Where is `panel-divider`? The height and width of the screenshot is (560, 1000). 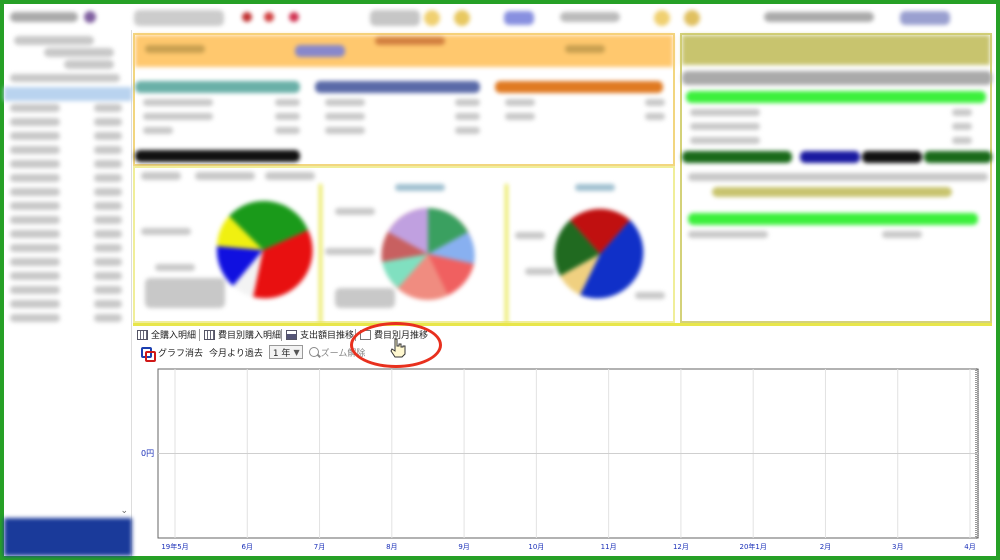
panel-divider is located at coordinates (562, 324).